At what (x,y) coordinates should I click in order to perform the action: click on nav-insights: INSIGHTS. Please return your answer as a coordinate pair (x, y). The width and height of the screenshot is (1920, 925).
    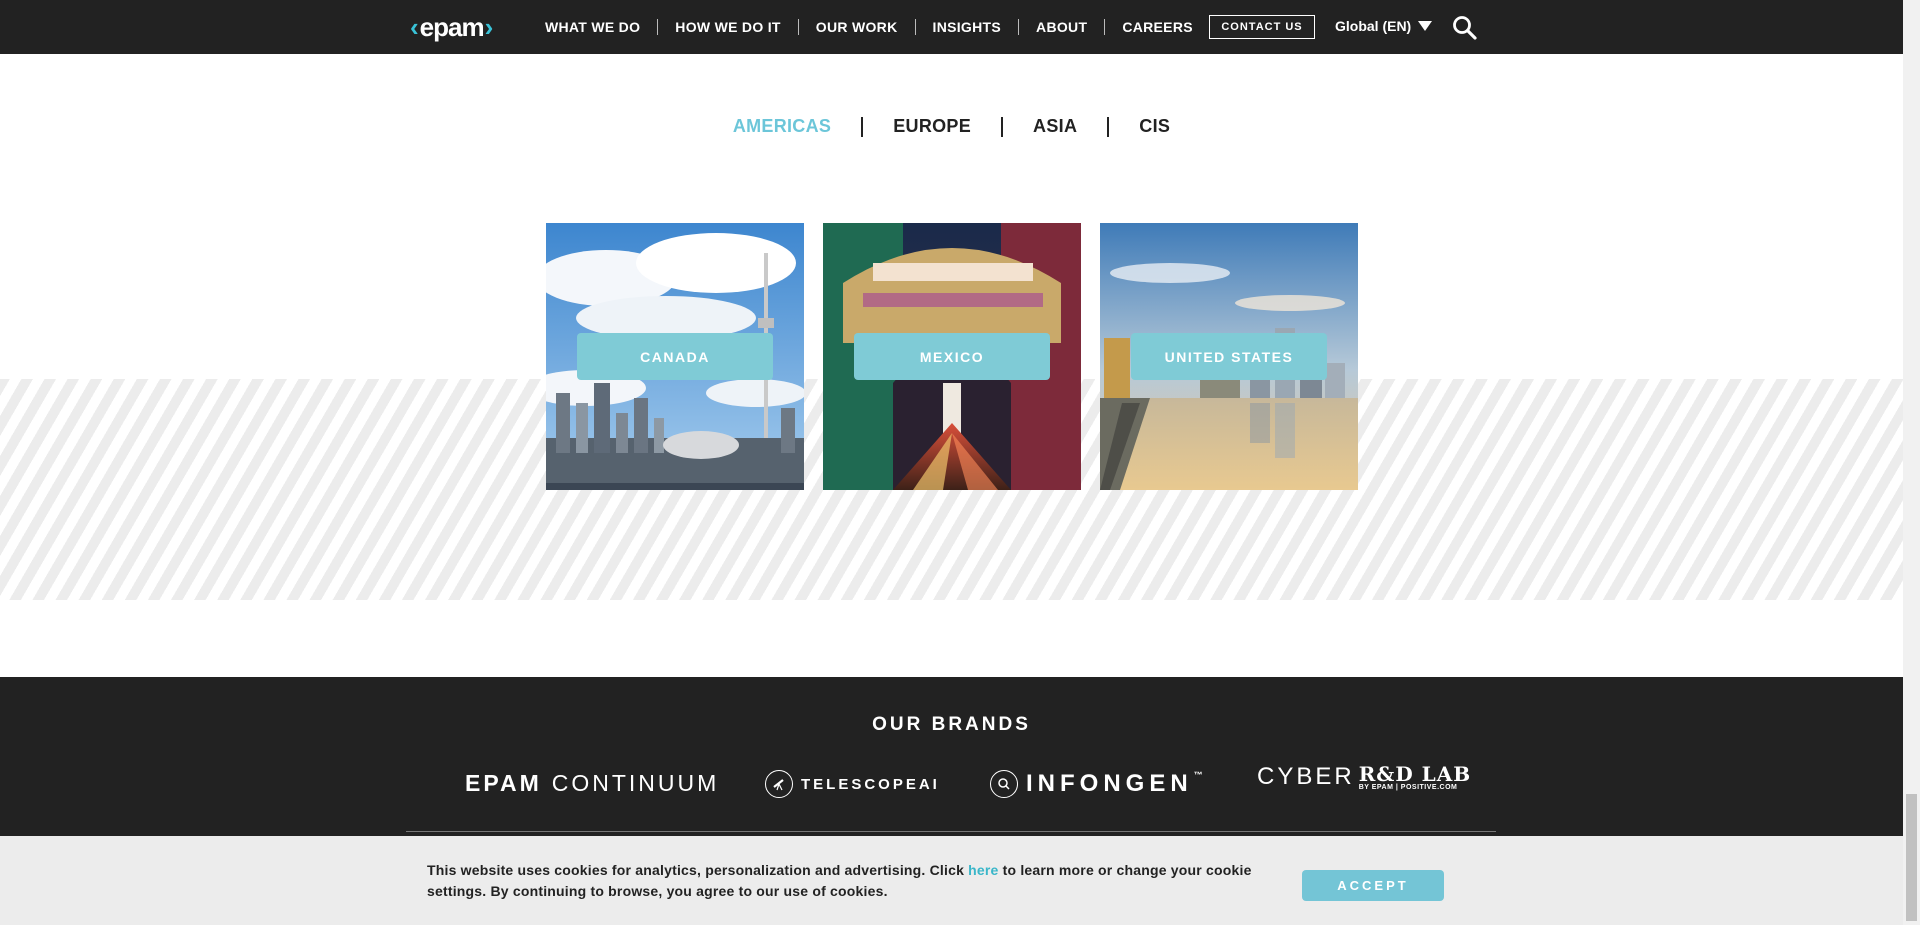
    Looking at the image, I should click on (968, 27).